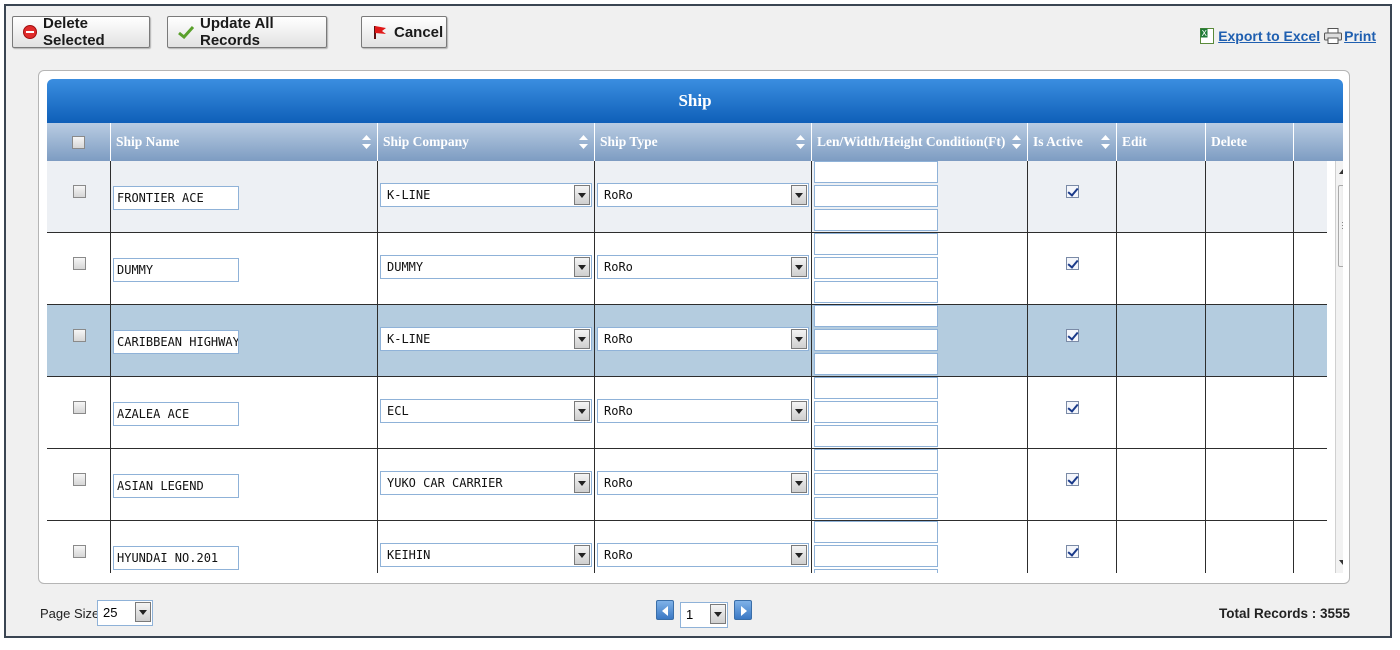 Image resolution: width=1400 pixels, height=650 pixels. I want to click on table-row: AZALEA ACE ECL RoRo, so click(687, 413).